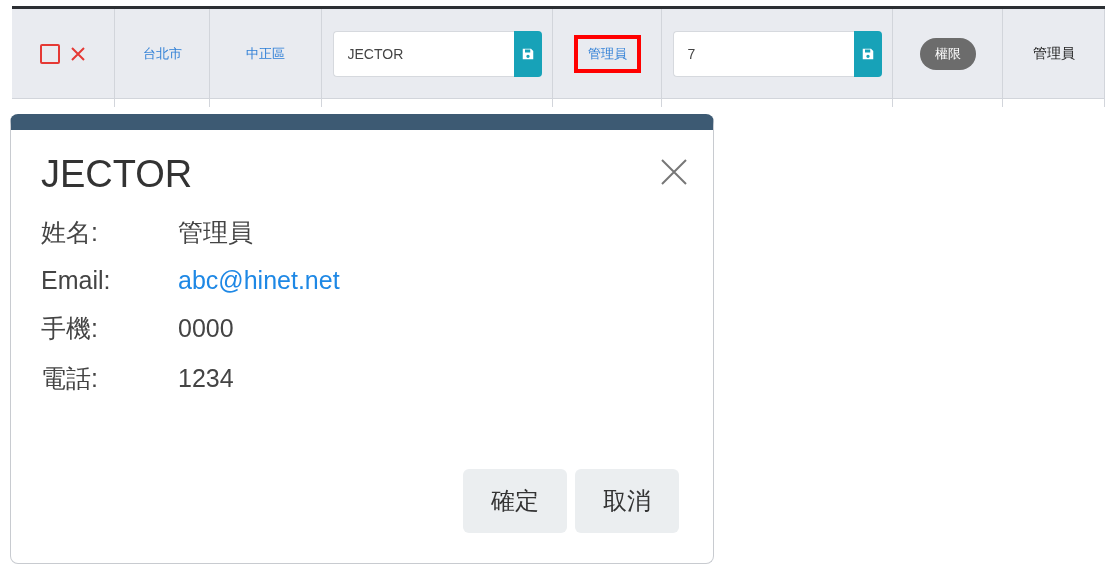 The width and height of the screenshot is (1105, 570). What do you see at coordinates (70, 378) in the screenshot?
I see `field-label: 電話:` at bounding box center [70, 378].